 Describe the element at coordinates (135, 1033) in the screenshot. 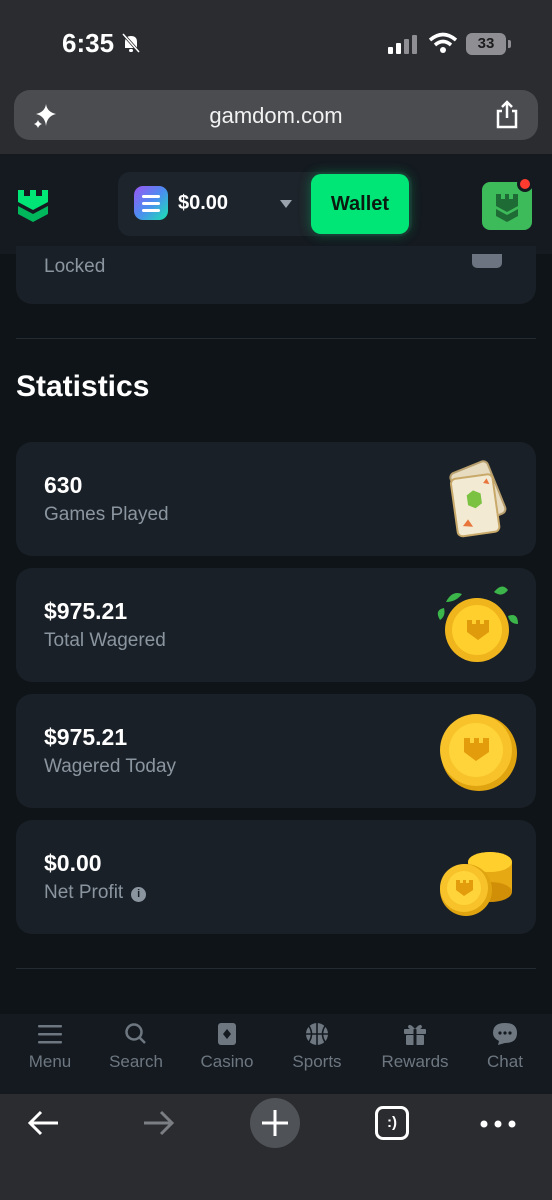

I see `search-icon` at that location.